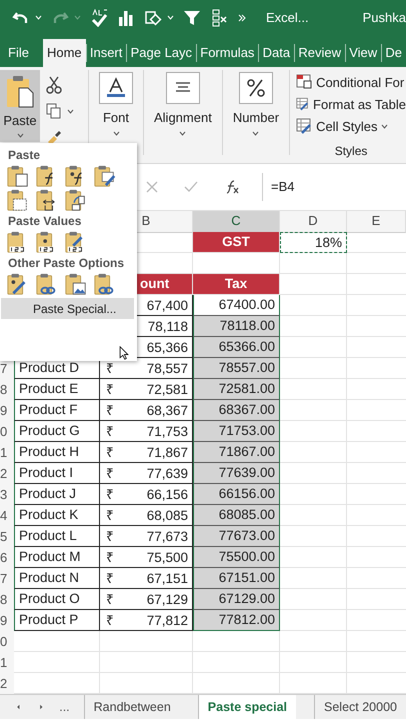 This screenshot has height=720, width=406. What do you see at coordinates (167, 452) in the screenshot?
I see `table-cell: 71,867` at bounding box center [167, 452].